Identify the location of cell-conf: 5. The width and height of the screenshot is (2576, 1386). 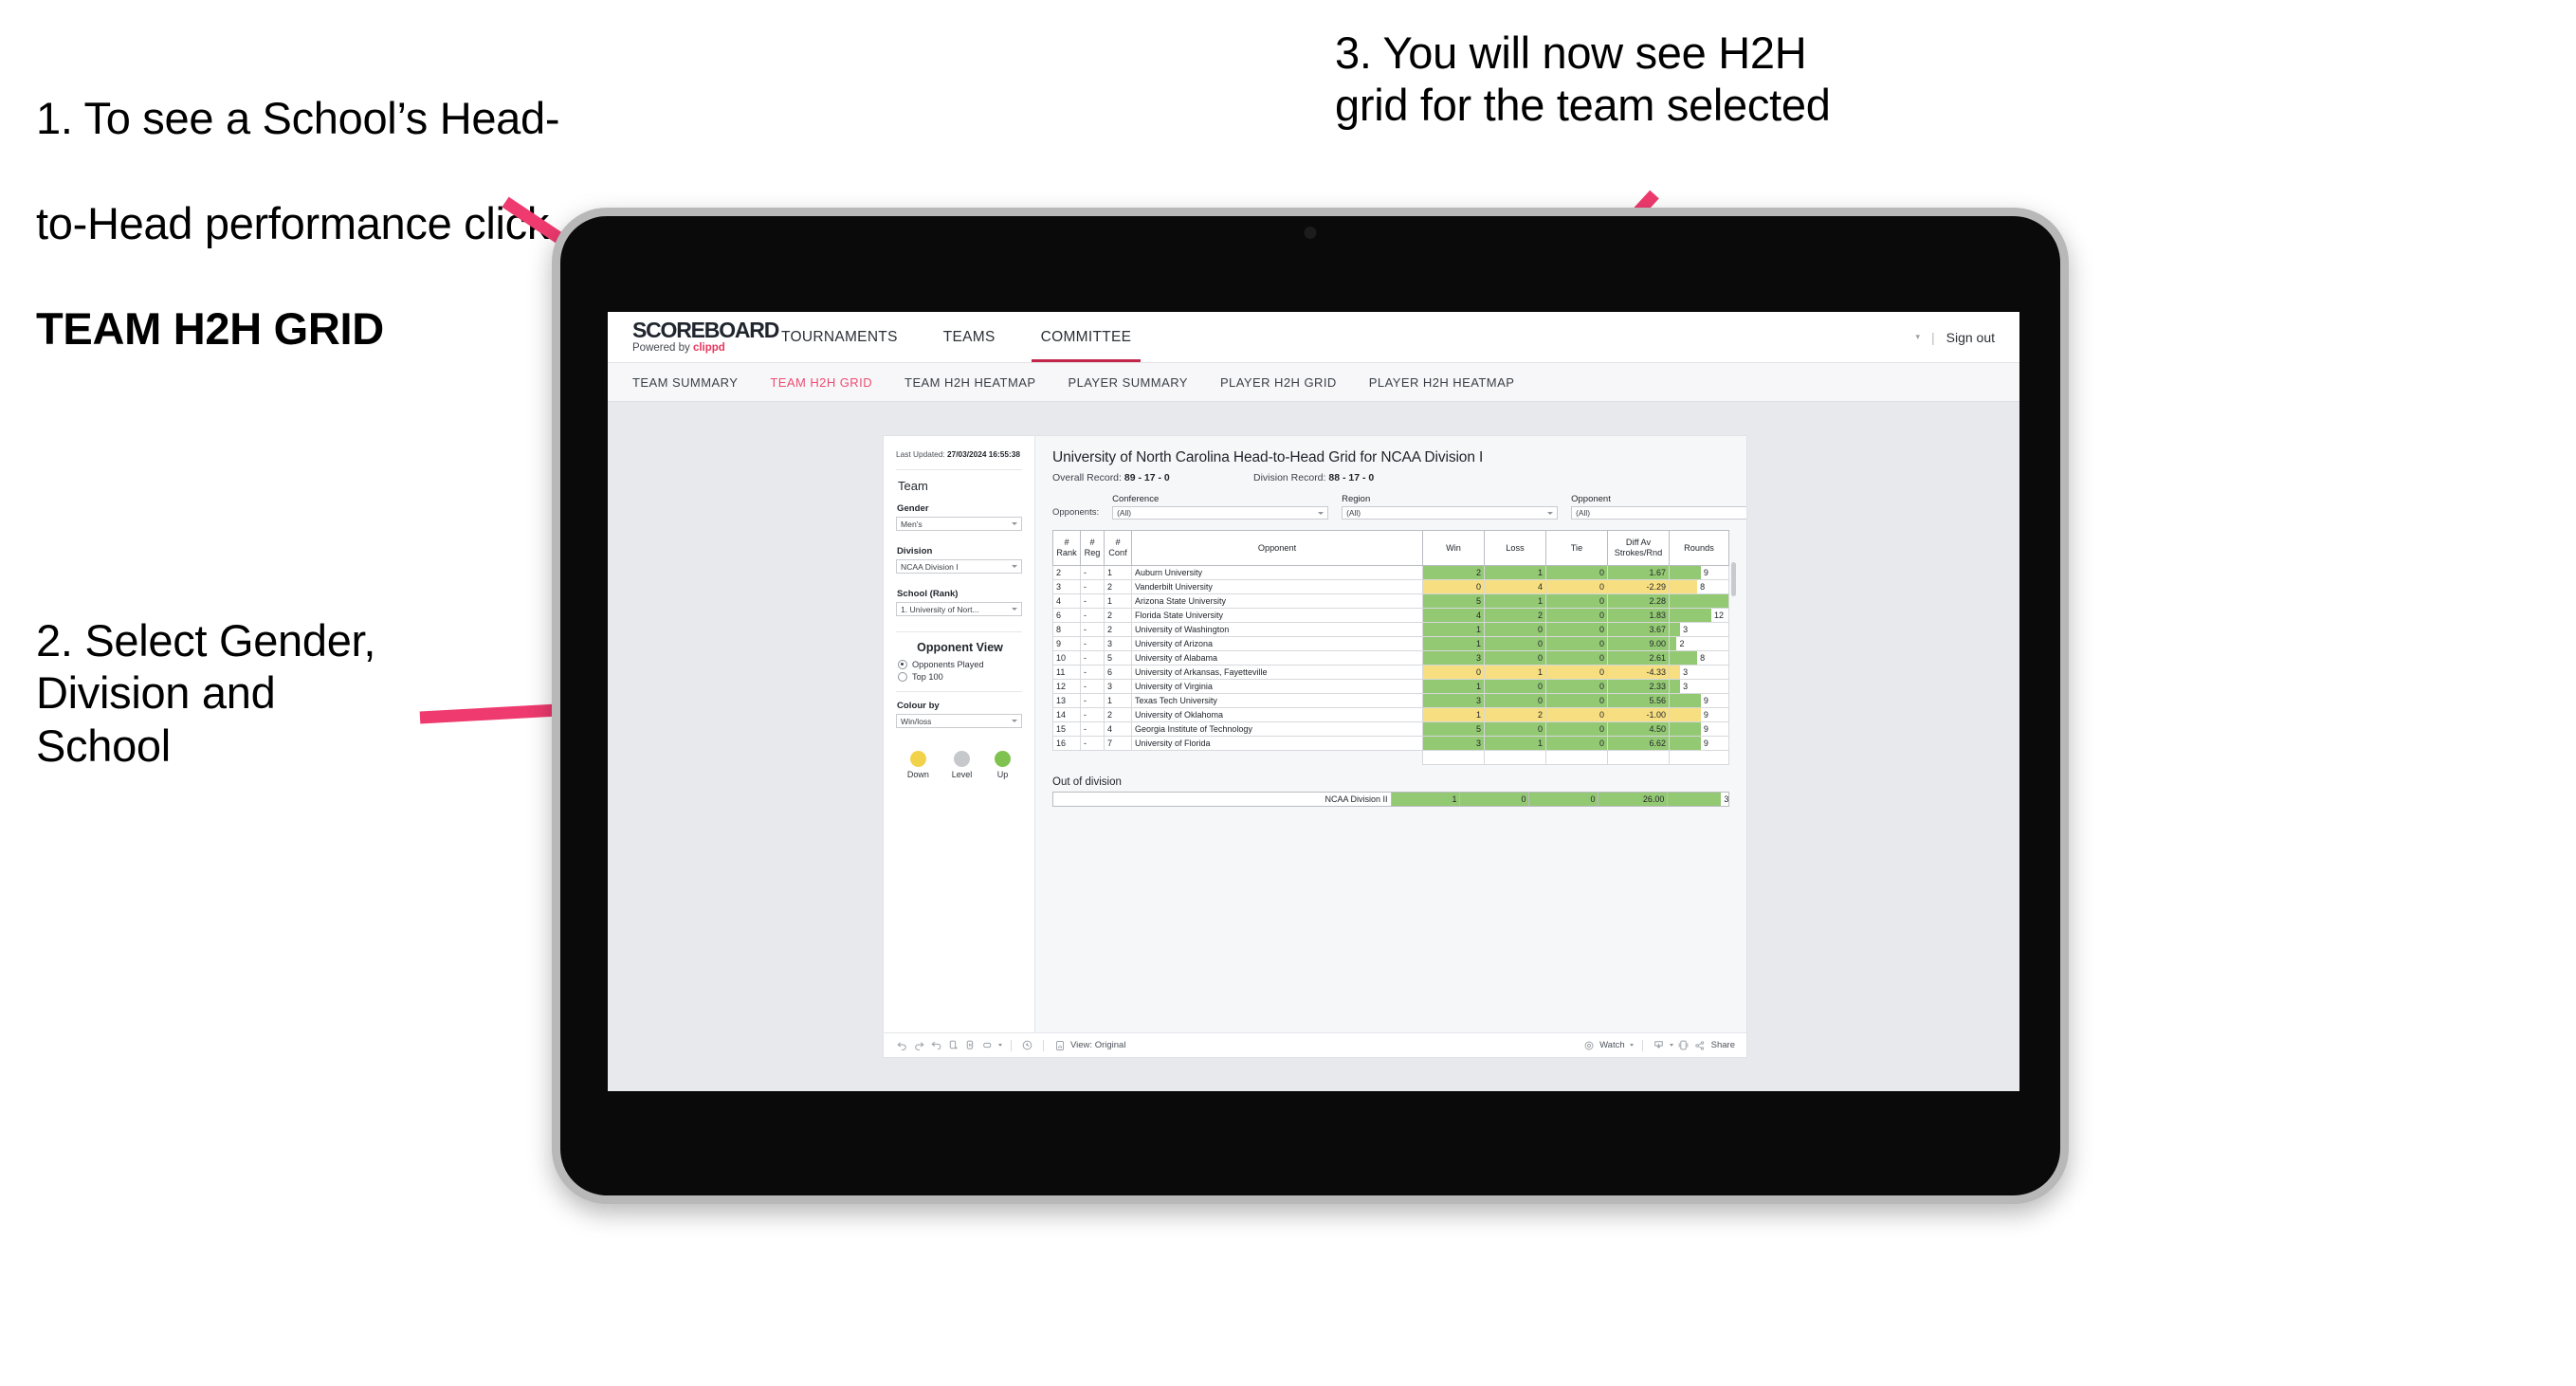
(1118, 658).